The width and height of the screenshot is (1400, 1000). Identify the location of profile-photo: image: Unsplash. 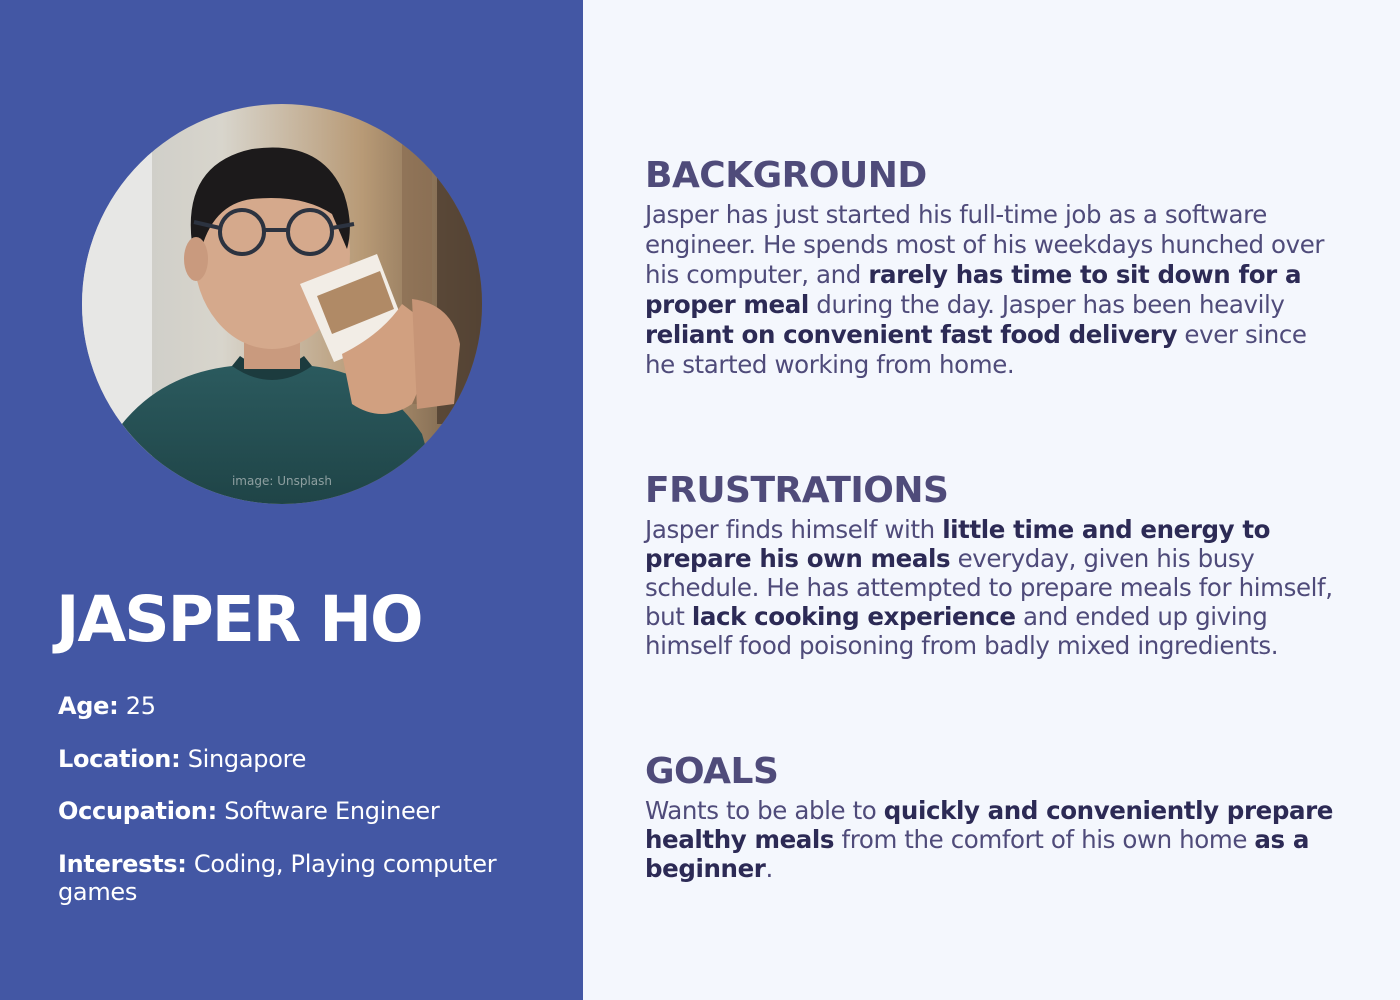
(282, 304).